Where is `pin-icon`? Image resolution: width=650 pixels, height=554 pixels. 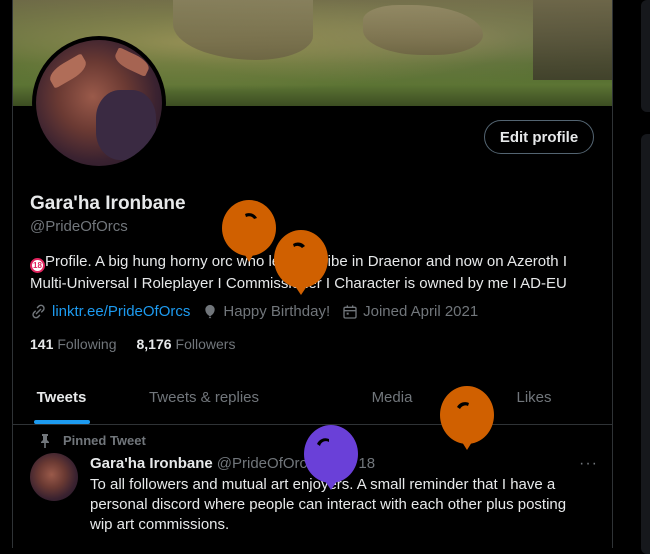 pin-icon is located at coordinates (45, 441).